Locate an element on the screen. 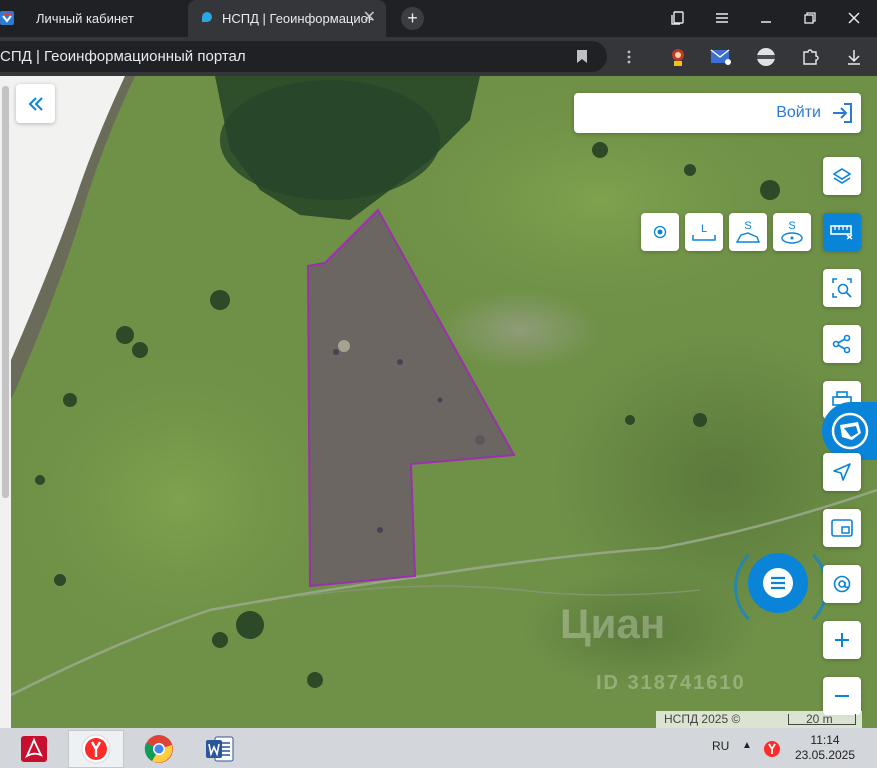  tab-title: НСПД | Геоинформационный портал is located at coordinates (297, 18).